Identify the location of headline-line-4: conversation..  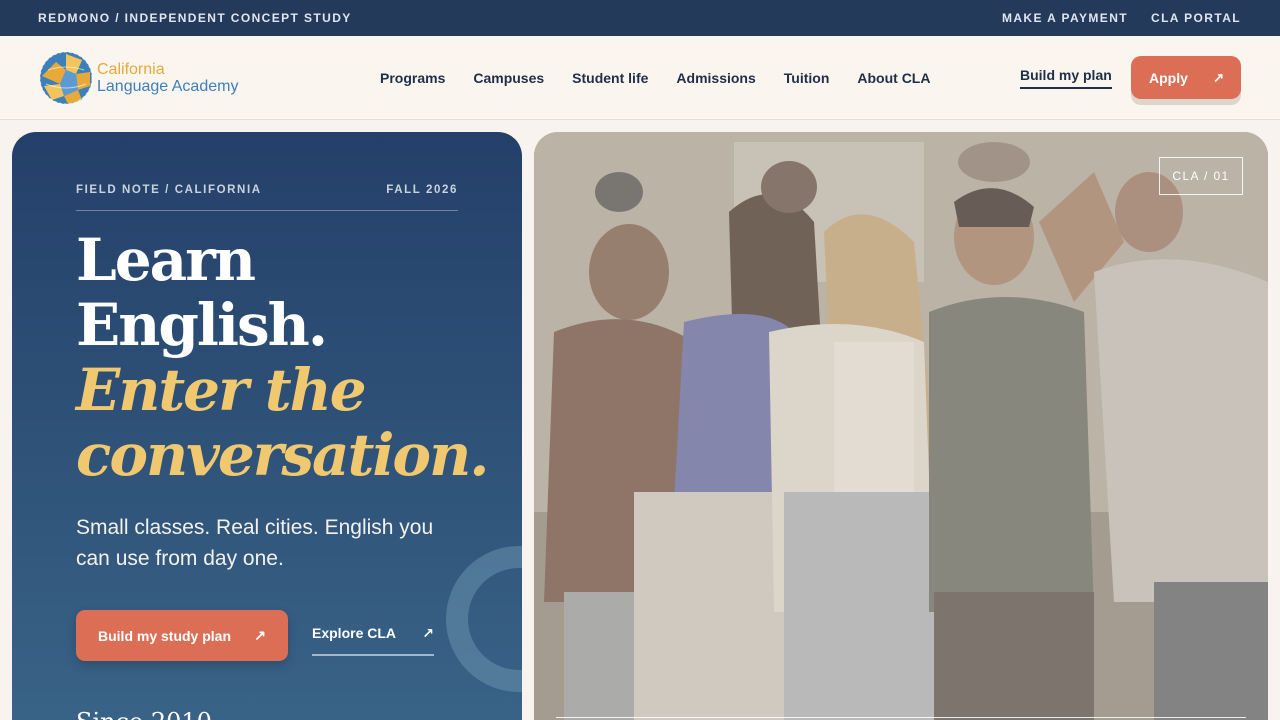
(282, 455).